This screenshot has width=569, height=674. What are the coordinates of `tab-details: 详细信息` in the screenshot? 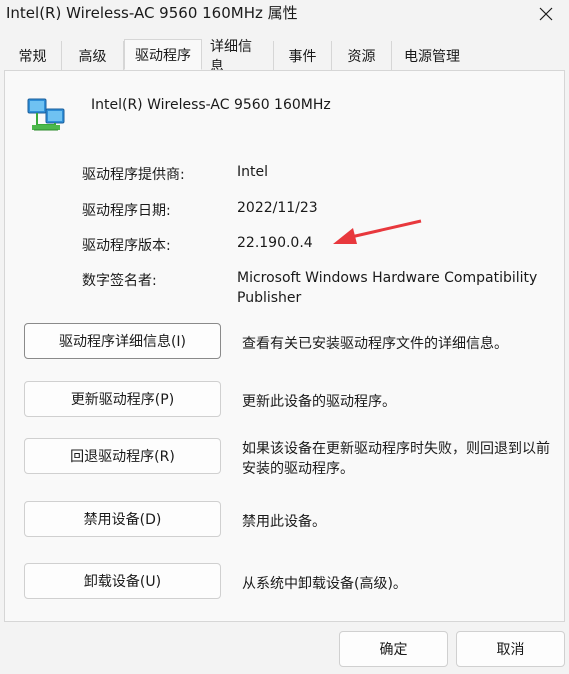 It's located at (238, 57).